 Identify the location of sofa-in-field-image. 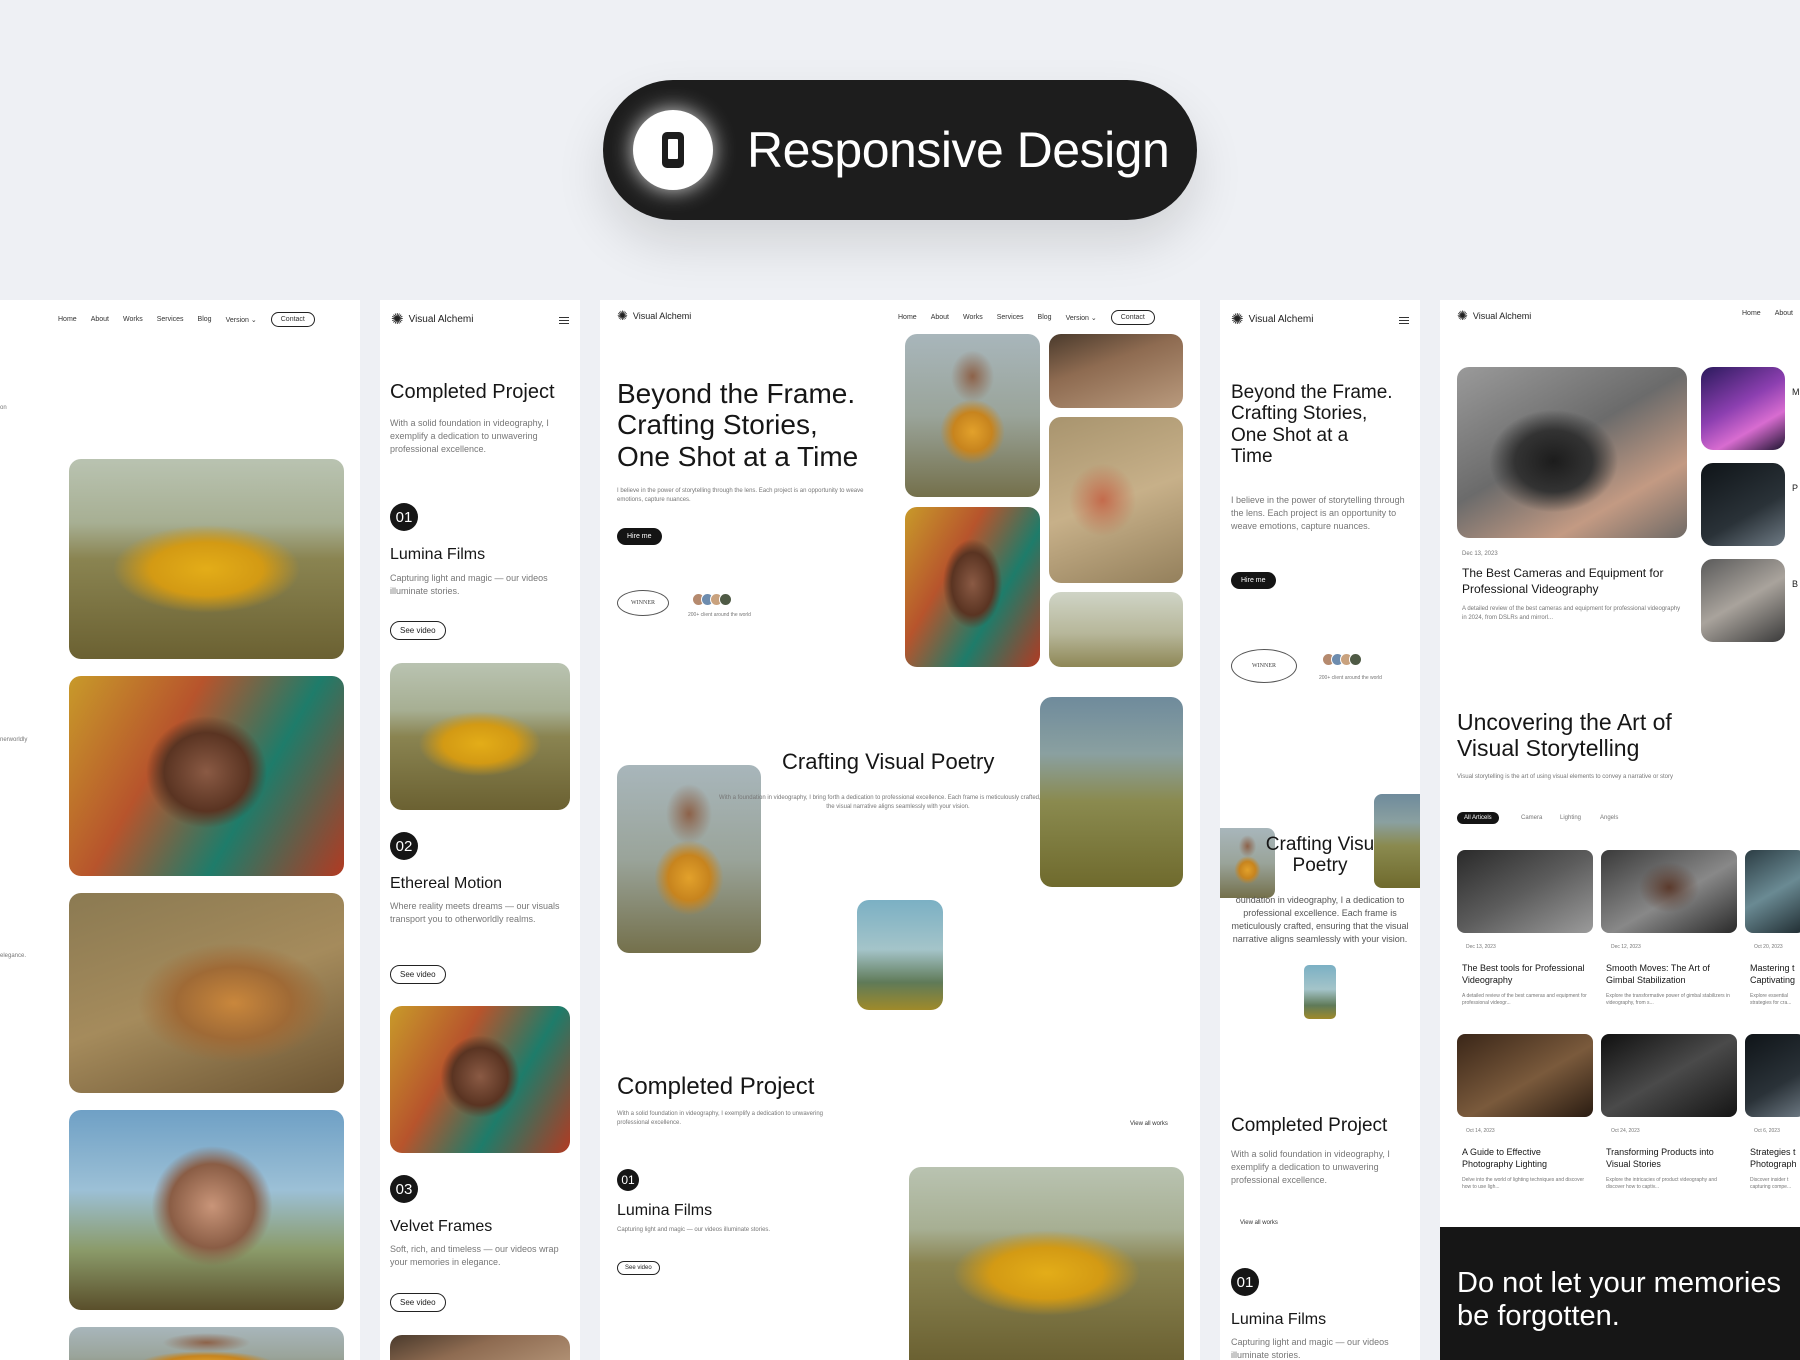
(206, 559).